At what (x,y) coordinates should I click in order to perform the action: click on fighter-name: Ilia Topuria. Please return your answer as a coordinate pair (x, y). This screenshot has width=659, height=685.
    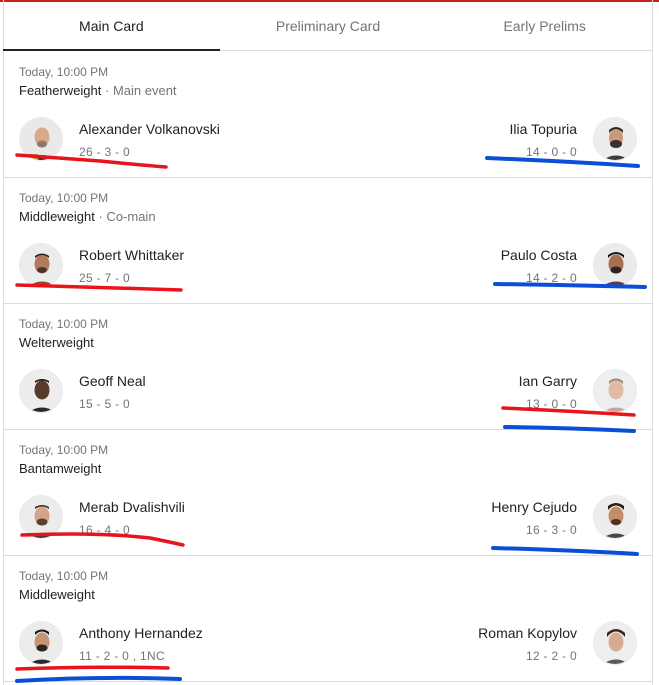
    Looking at the image, I should click on (543, 129).